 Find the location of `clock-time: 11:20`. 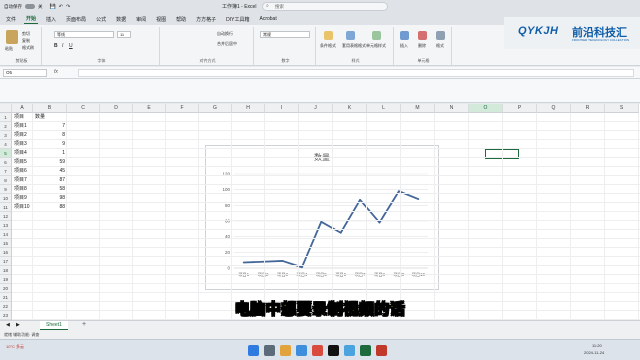

clock-time: 11:20 is located at coordinates (597, 345).